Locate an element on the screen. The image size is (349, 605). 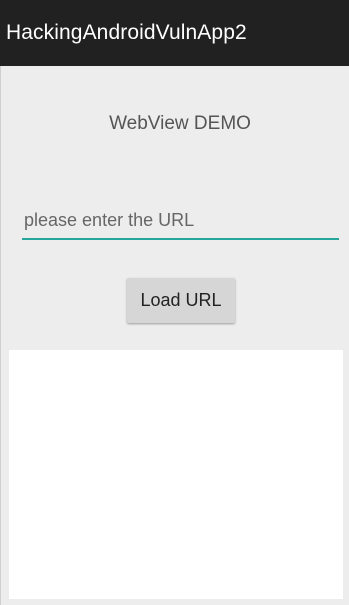
load-url-button: Load URL is located at coordinates (181, 300).